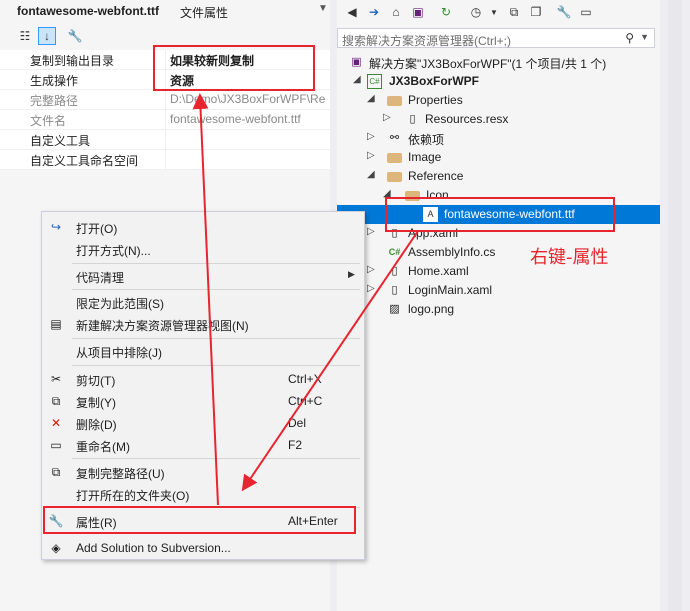  Describe the element at coordinates (203, 401) in the screenshot. I see `menu-item-copy: ⧉ 复制(Y) Ctrl+C` at that location.